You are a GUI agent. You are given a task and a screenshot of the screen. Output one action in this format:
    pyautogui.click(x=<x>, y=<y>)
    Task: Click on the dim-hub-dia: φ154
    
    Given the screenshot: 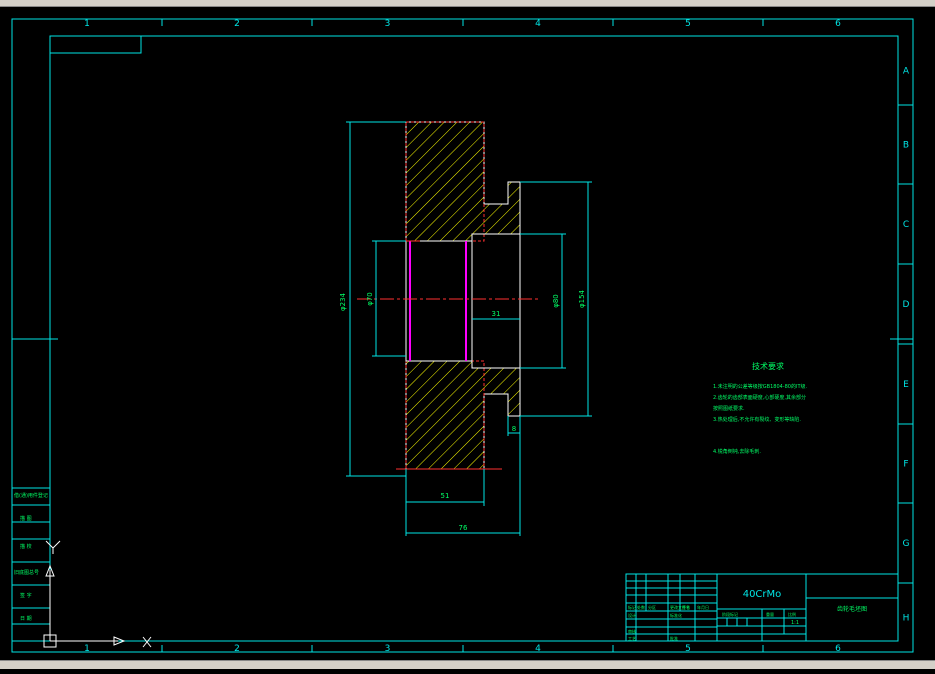 What is the action you would take?
    pyautogui.click(x=582, y=298)
    